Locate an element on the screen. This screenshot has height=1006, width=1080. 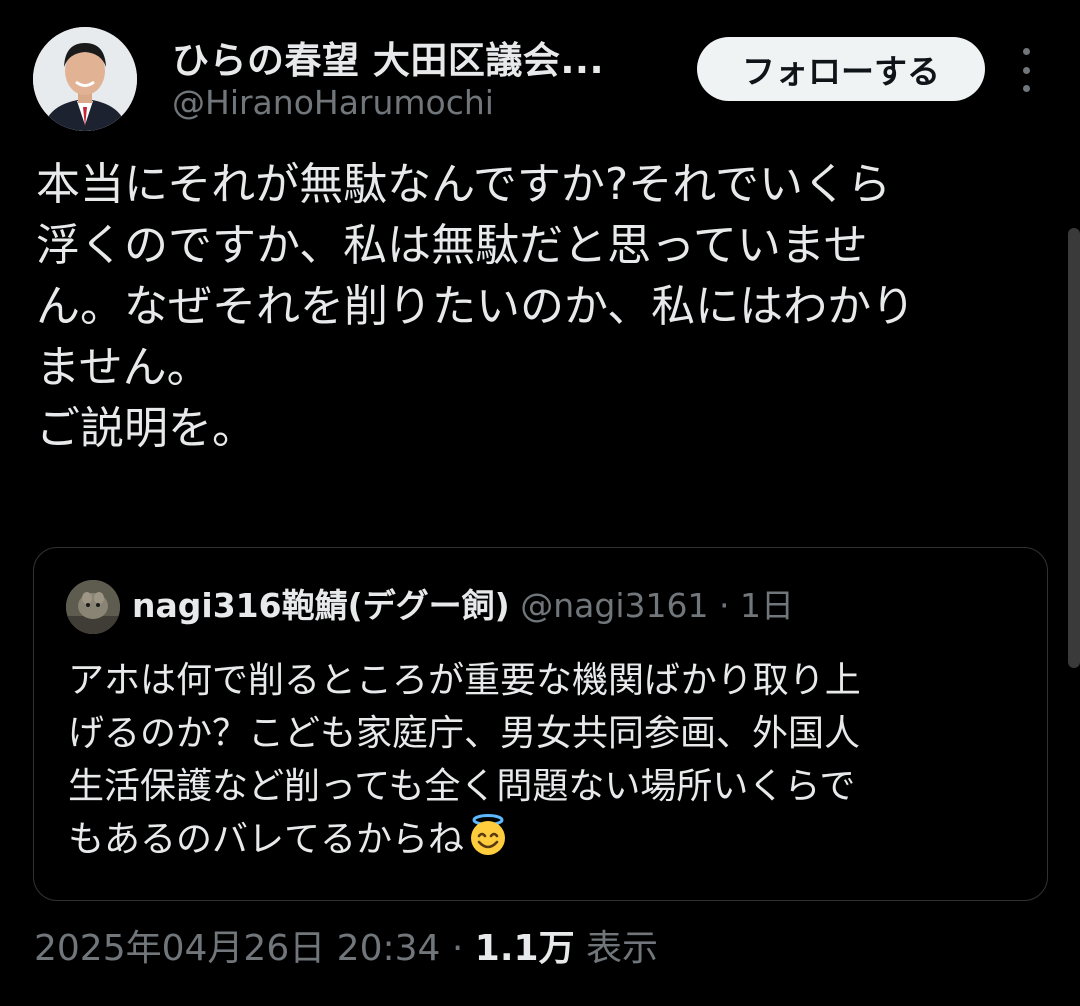
author-avatar-image is located at coordinates (85, 79).